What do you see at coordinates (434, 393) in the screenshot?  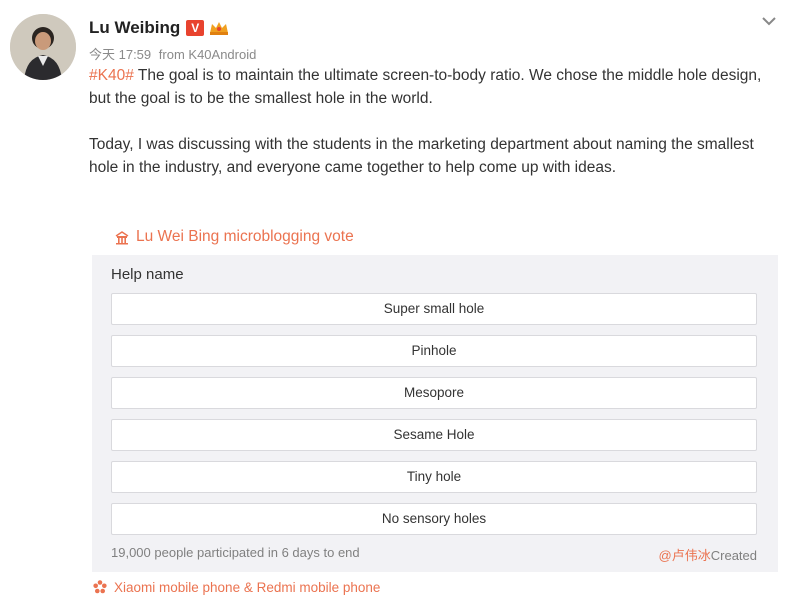 I see `vote-option: Mesopore` at bounding box center [434, 393].